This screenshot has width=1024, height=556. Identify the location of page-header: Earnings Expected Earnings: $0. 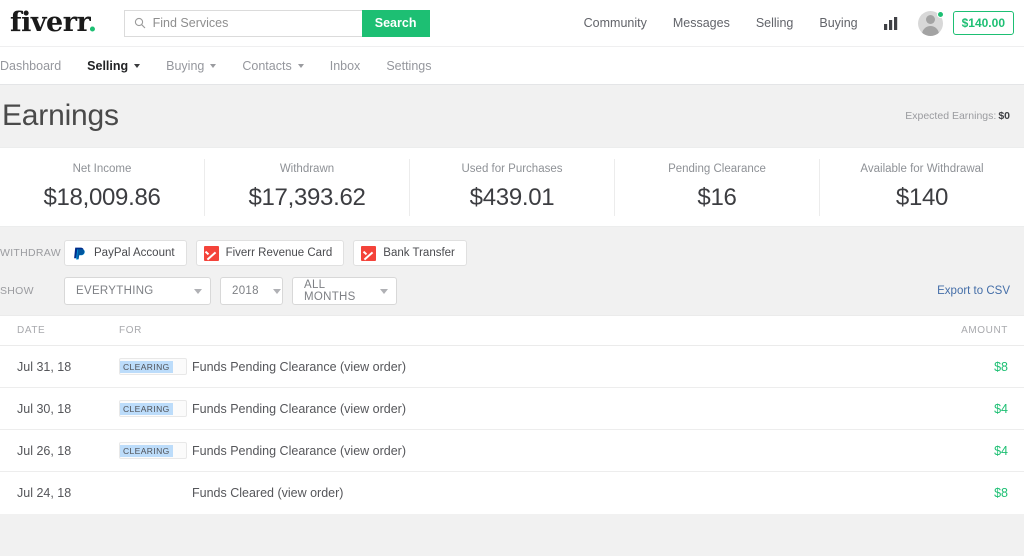
(512, 116).